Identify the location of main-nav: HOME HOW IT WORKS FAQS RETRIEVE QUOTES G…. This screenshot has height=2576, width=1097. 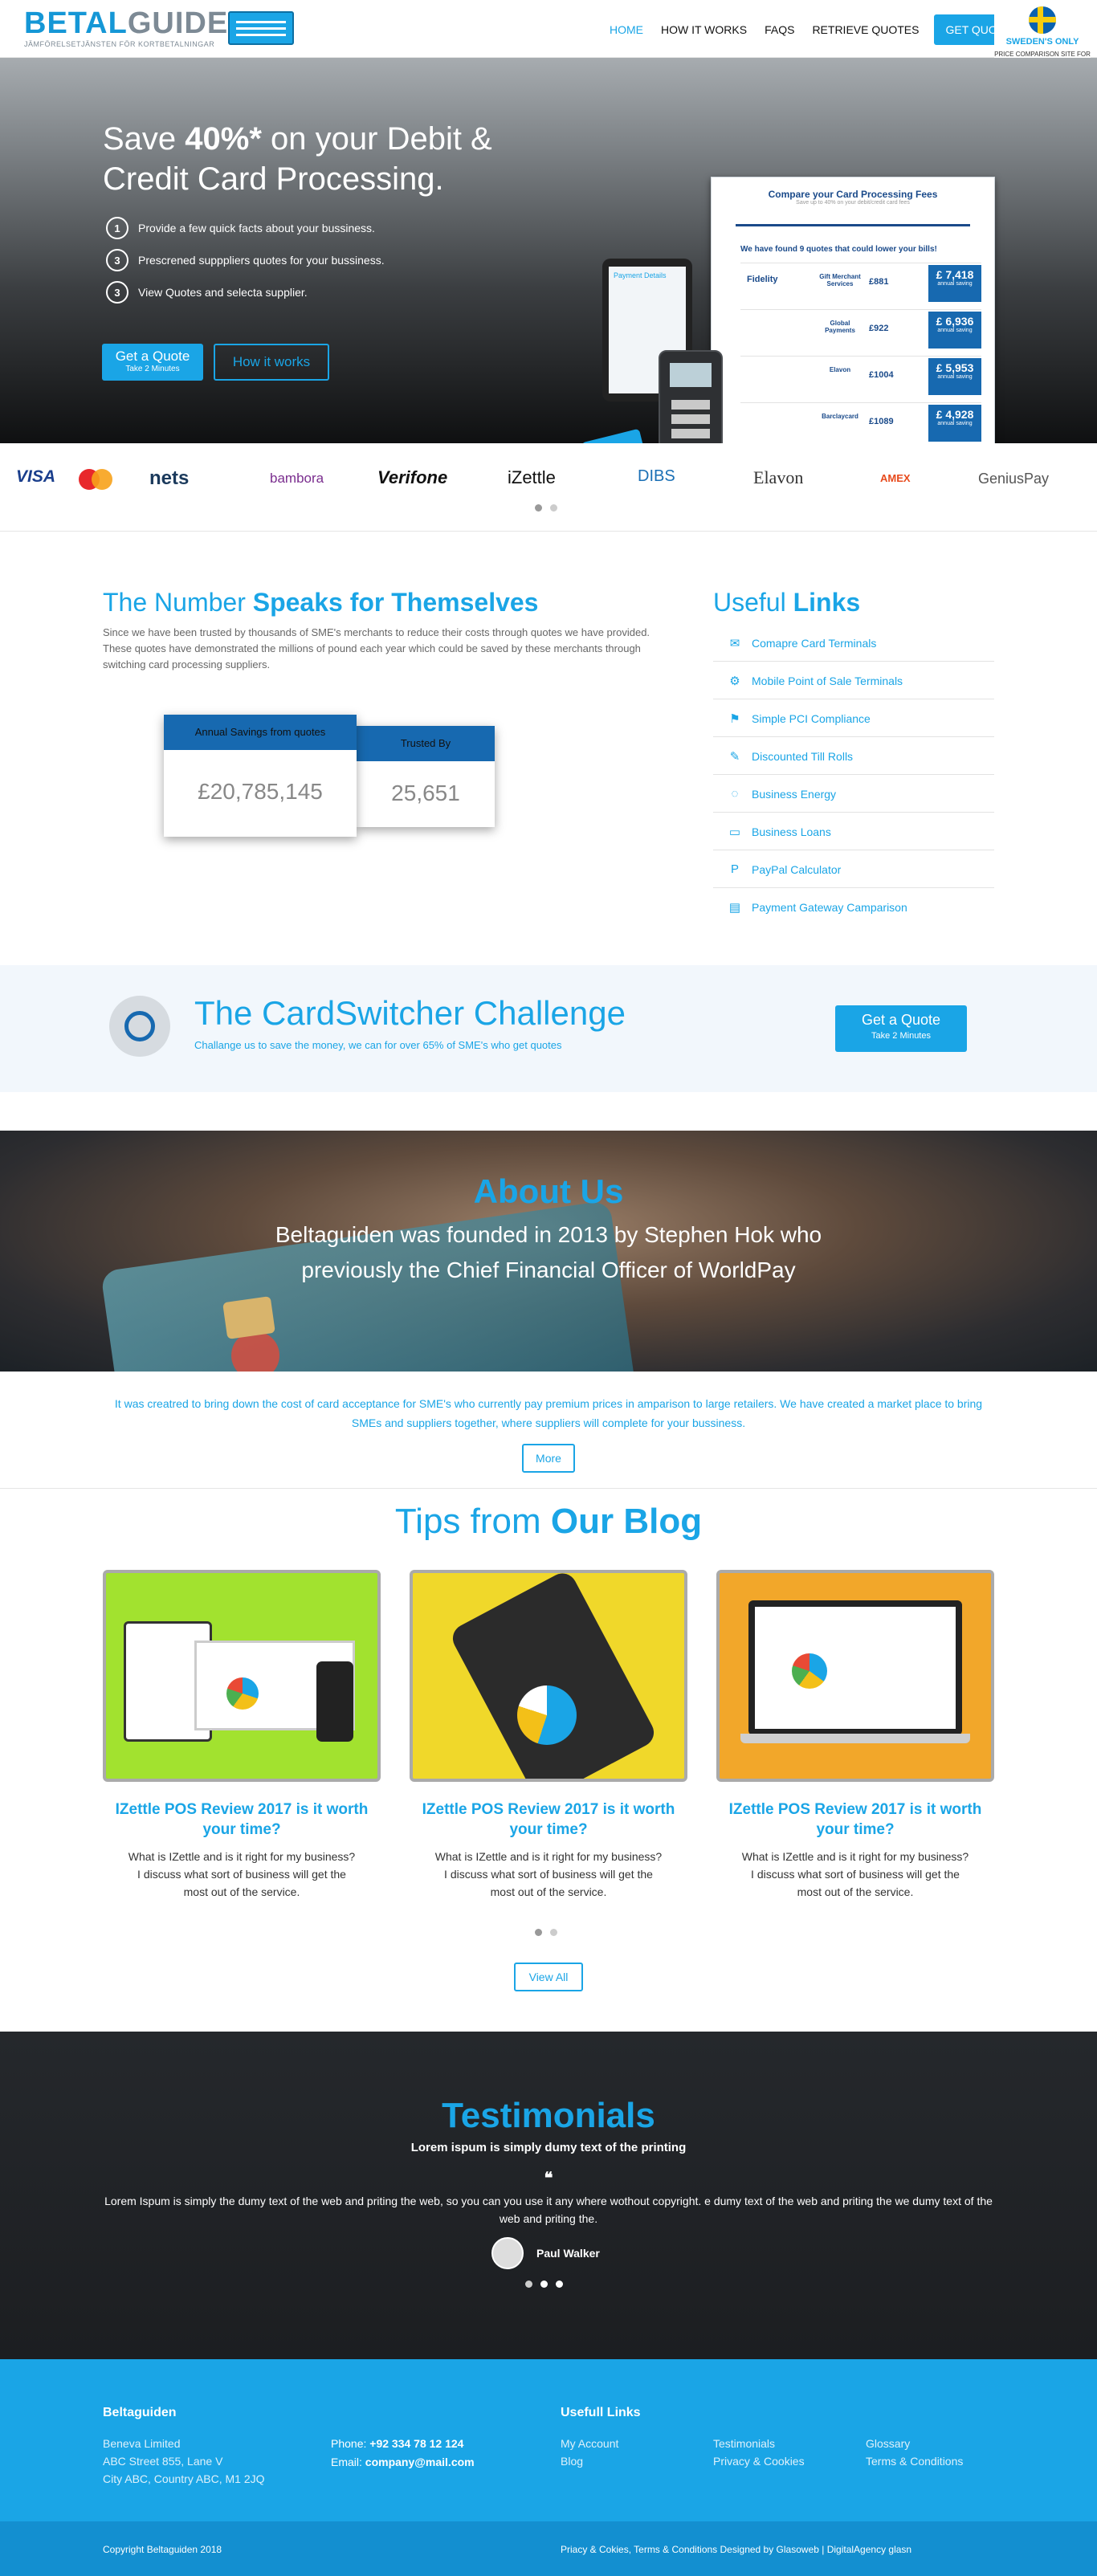
(816, 29).